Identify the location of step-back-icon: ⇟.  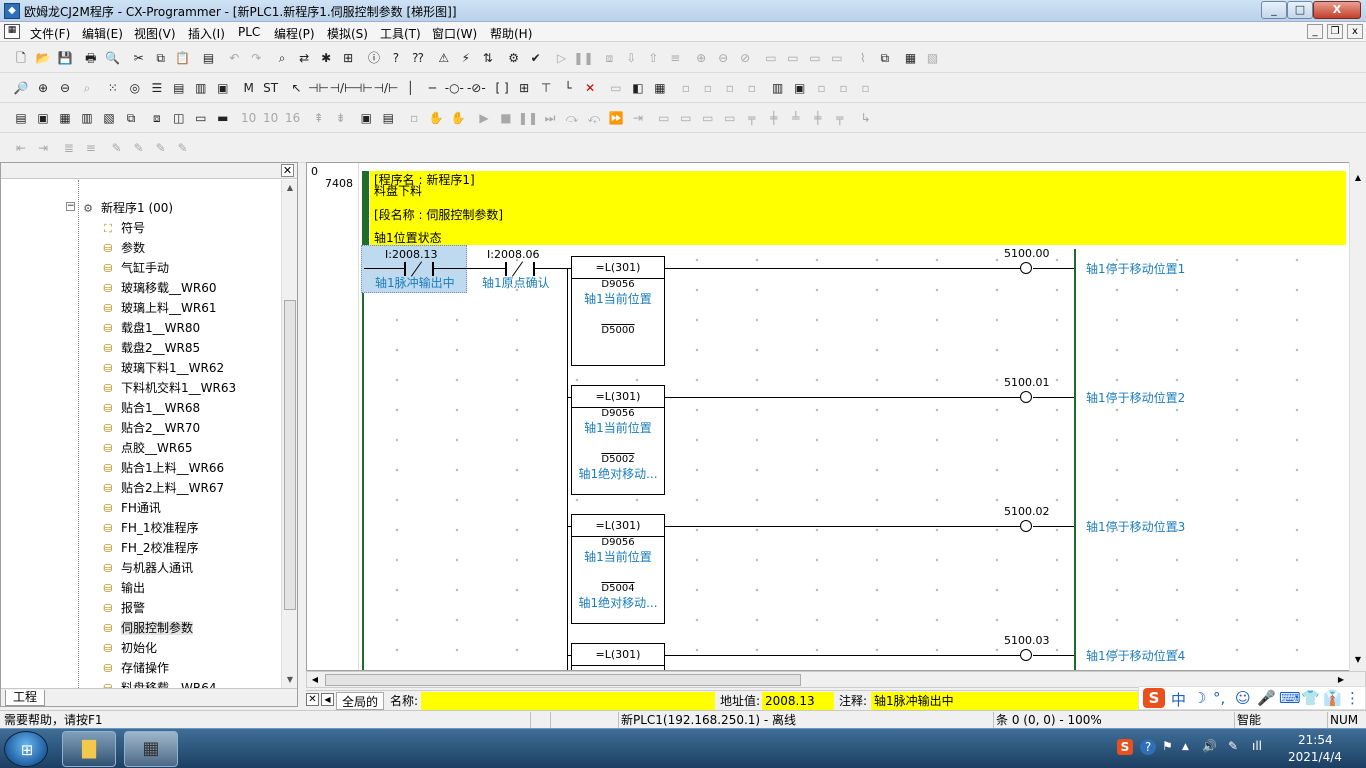
(340, 118).